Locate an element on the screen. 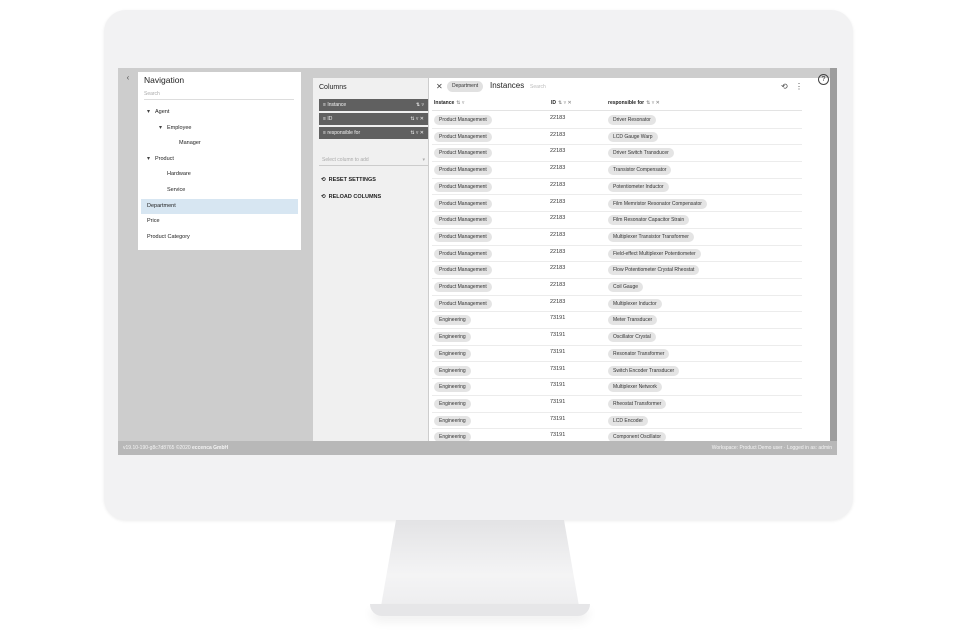  table-row: Product Management 22183 Coil Gauge is located at coordinates (617, 287).